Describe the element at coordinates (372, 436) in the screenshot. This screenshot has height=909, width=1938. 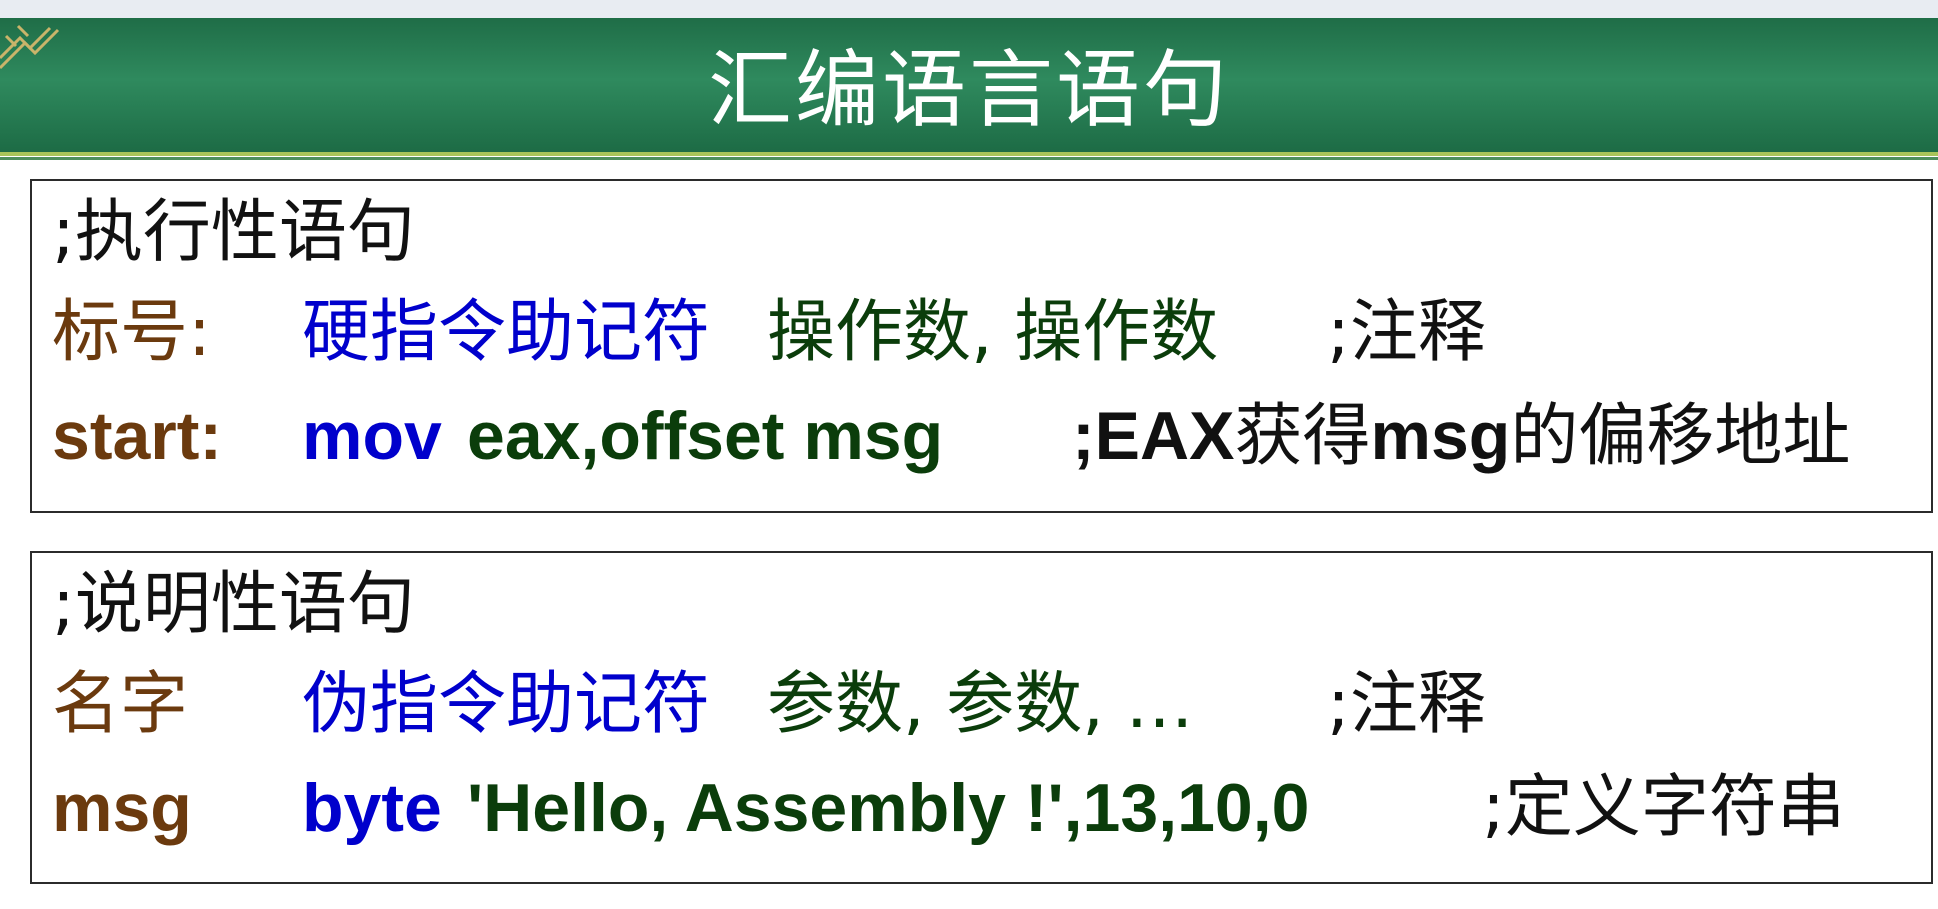
I see `exec-example-mnemonic: mov` at that location.